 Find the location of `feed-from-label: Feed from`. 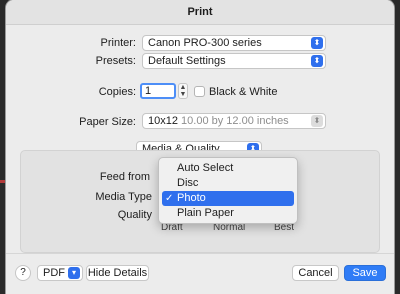

feed-from-label: Feed from is located at coordinates (124, 177).